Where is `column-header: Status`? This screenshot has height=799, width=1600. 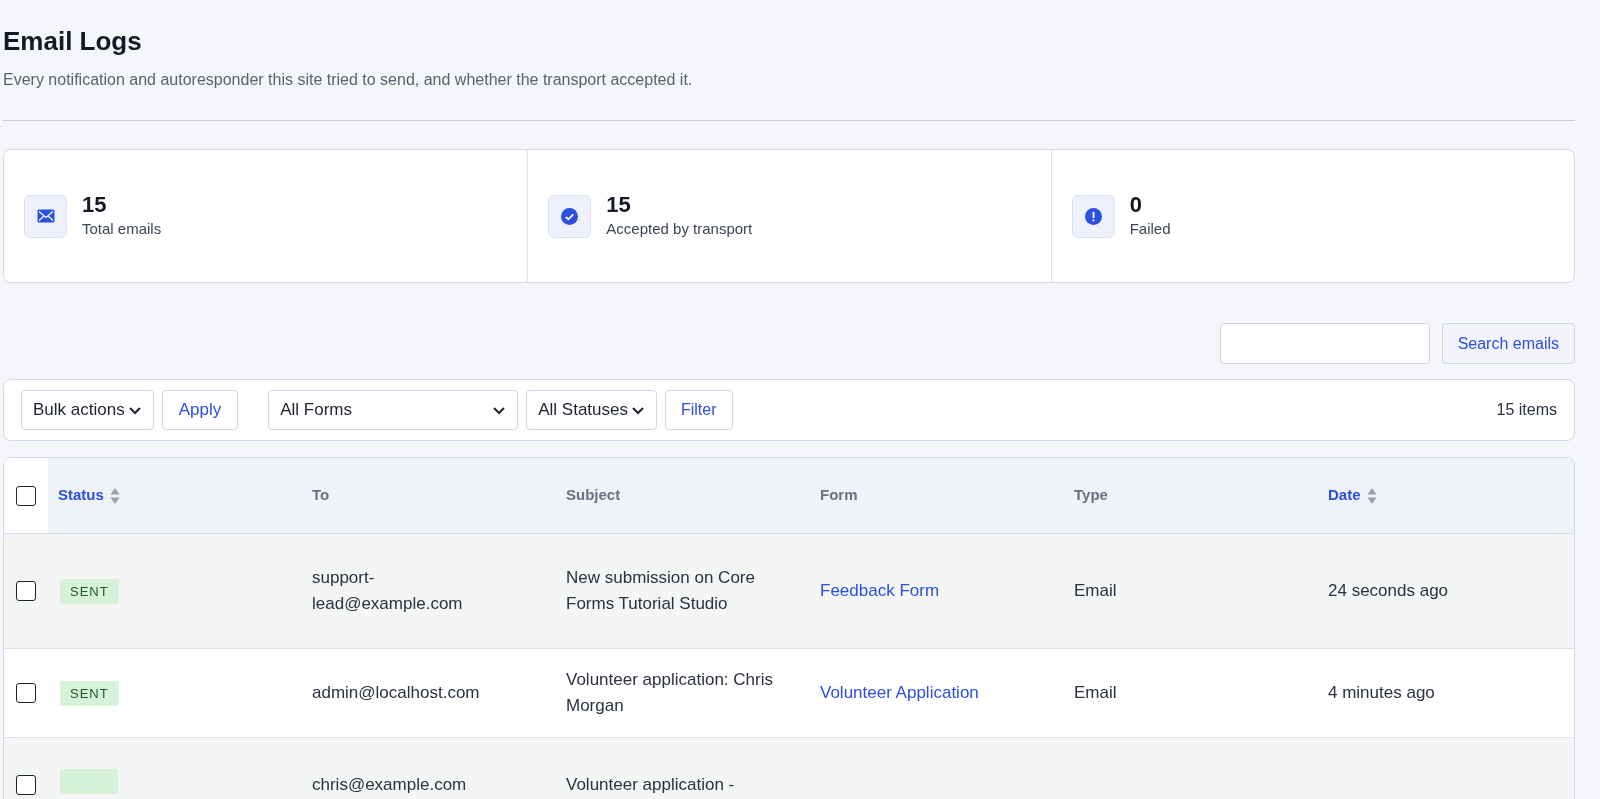
column-header: Status is located at coordinates (81, 495).